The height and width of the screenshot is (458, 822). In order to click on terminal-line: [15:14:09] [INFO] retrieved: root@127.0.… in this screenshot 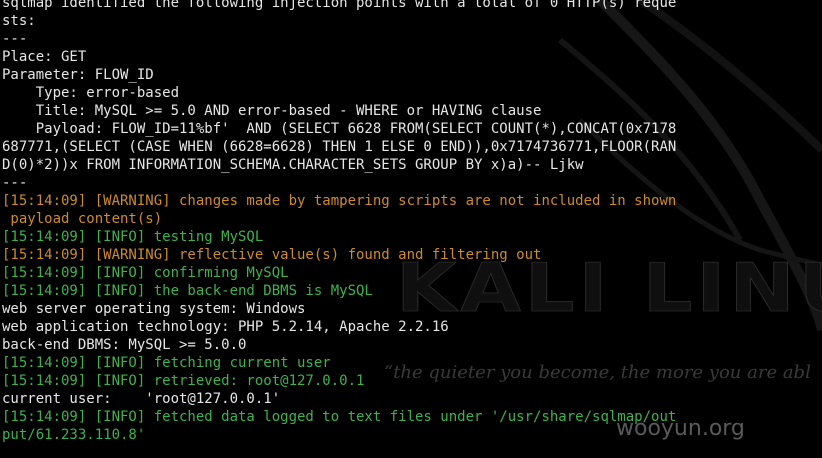, I will do `click(183, 381)`.